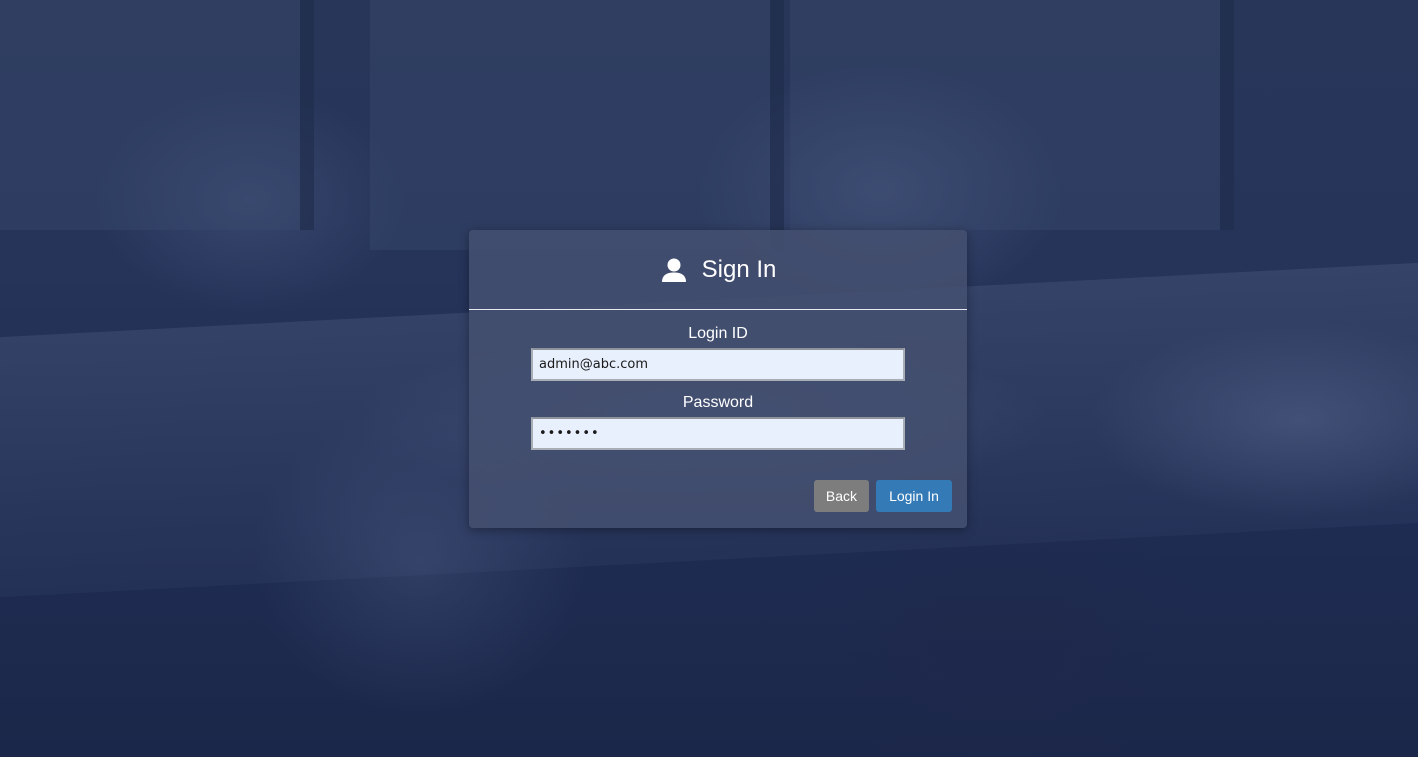 Image resolution: width=1418 pixels, height=757 pixels. I want to click on password-input, so click(718, 433).